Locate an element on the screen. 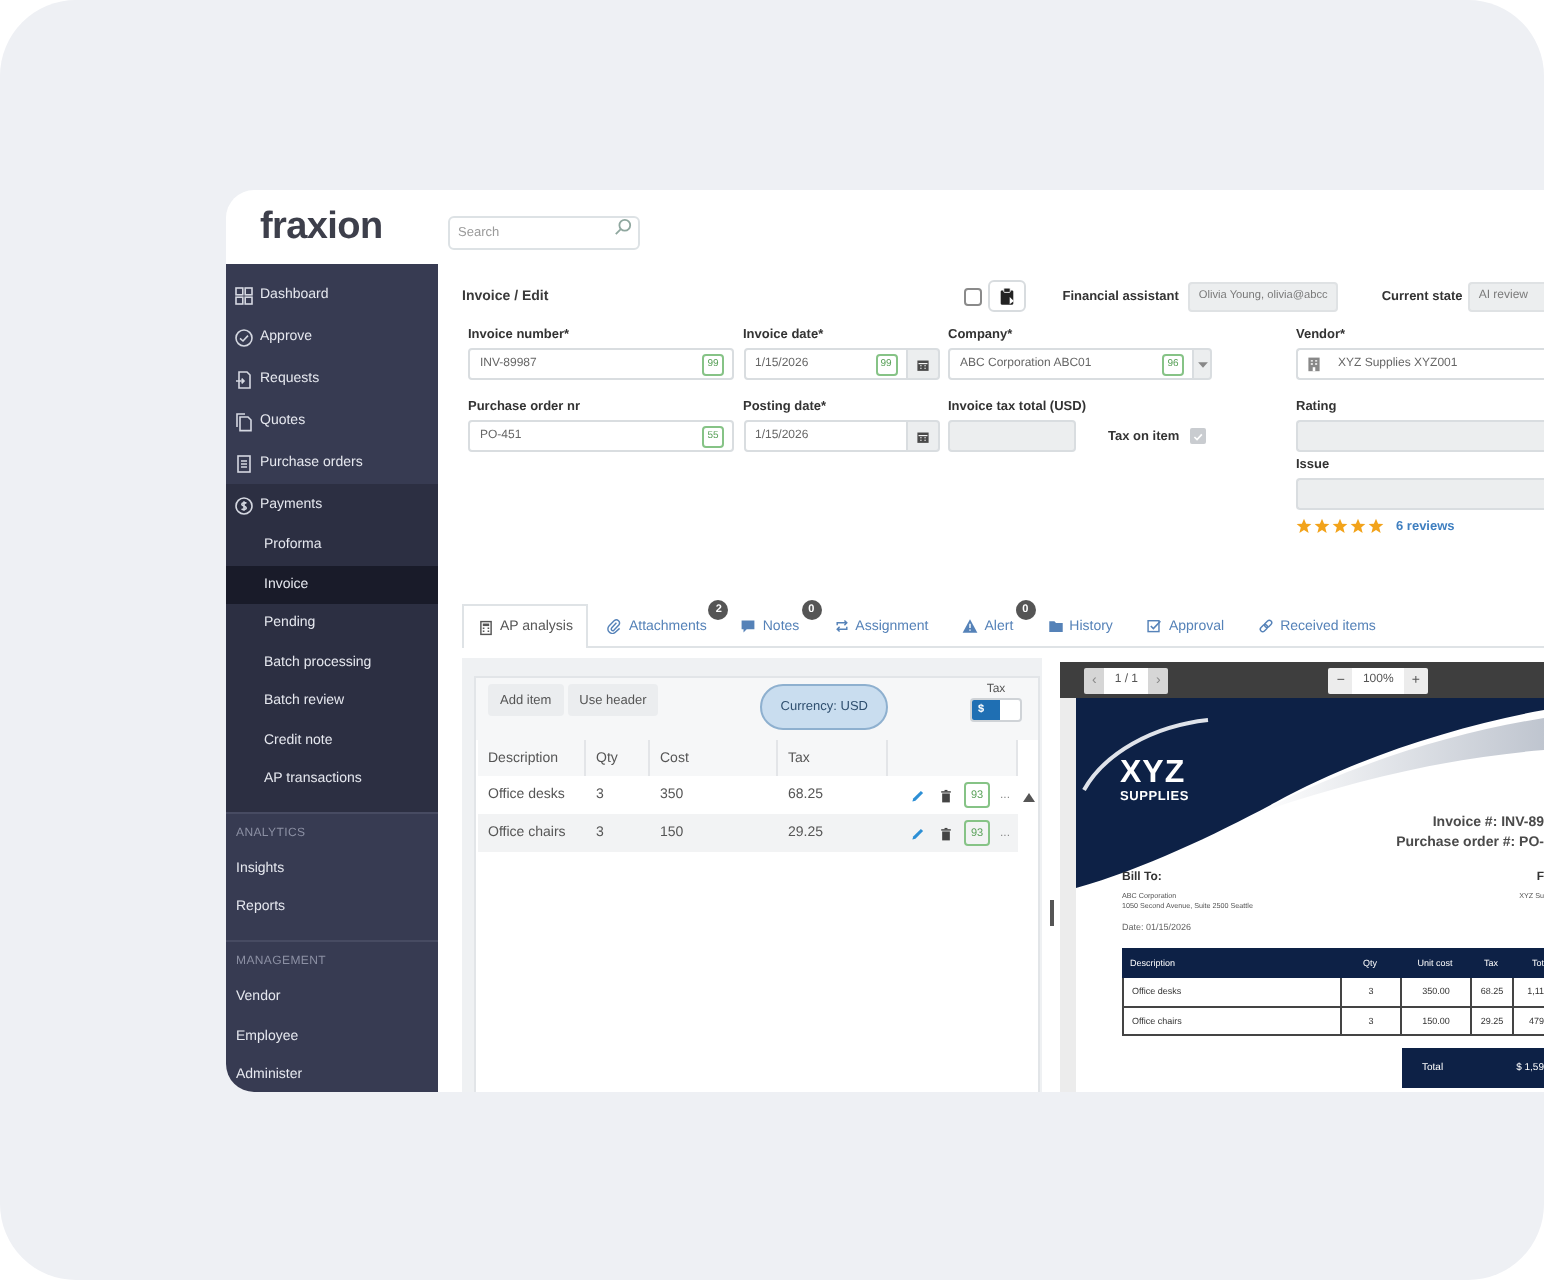 This screenshot has height=1280, width=1544. check-circle-icon is located at coordinates (244, 337).